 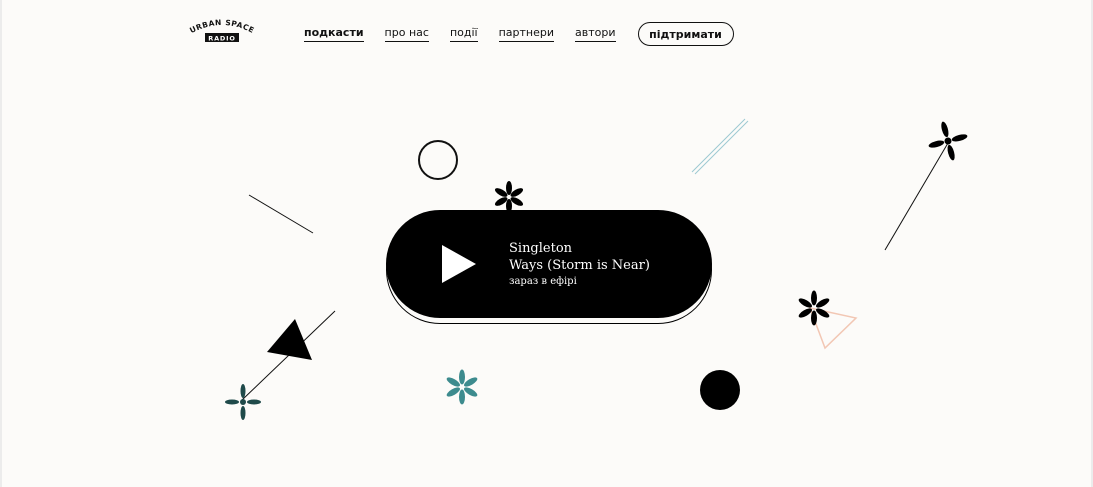 What do you see at coordinates (281, 214) in the screenshot?
I see `thin-line-shape` at bounding box center [281, 214].